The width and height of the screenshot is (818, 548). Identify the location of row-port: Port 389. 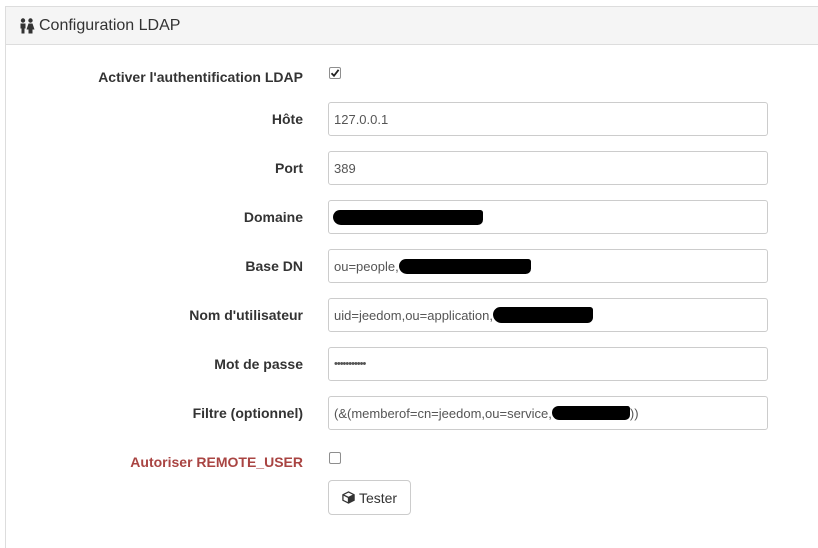
(409, 168).